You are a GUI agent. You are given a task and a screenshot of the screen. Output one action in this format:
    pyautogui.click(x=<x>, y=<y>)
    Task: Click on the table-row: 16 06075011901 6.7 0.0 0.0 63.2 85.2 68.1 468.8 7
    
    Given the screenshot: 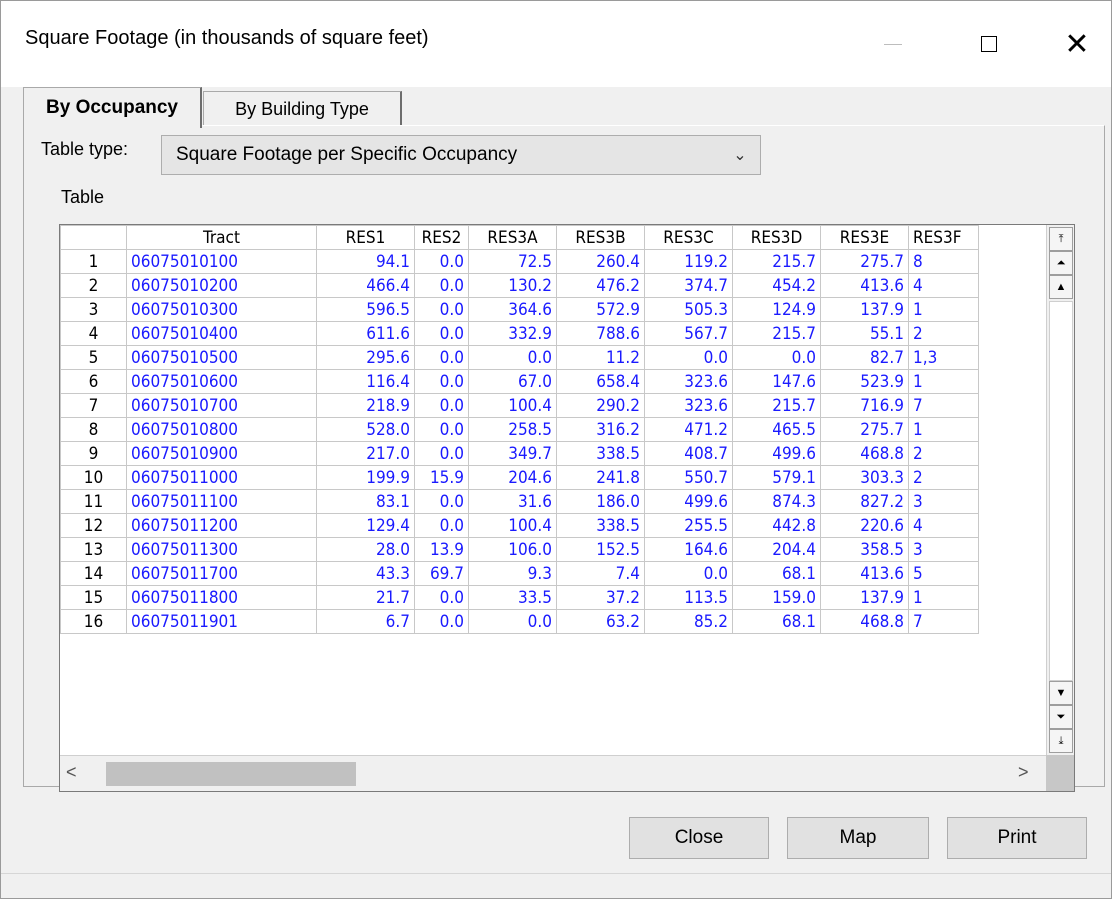 What is the action you would take?
    pyautogui.click(x=519, y=621)
    